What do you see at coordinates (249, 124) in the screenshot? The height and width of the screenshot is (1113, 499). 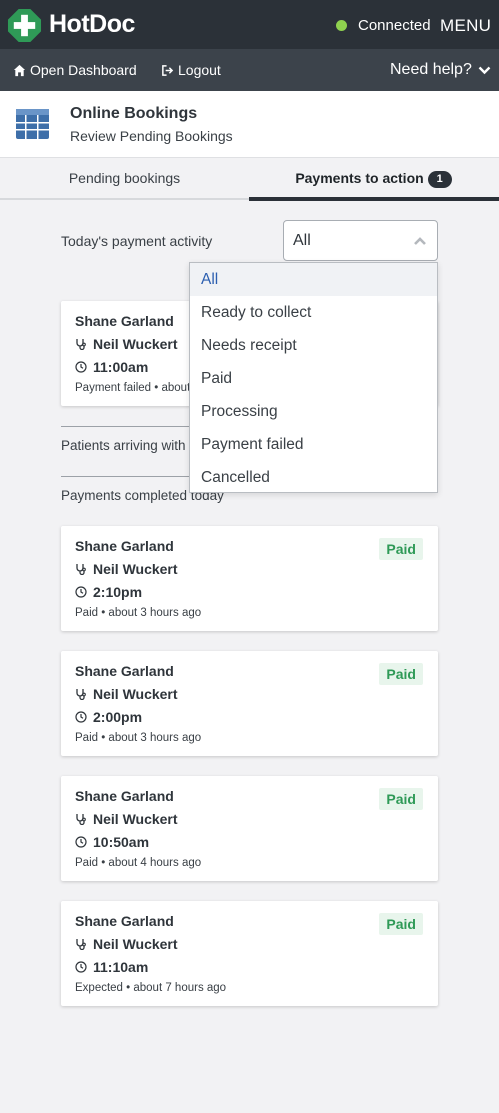 I see `page-header: Online Bookings Review Pending Bookings` at bounding box center [249, 124].